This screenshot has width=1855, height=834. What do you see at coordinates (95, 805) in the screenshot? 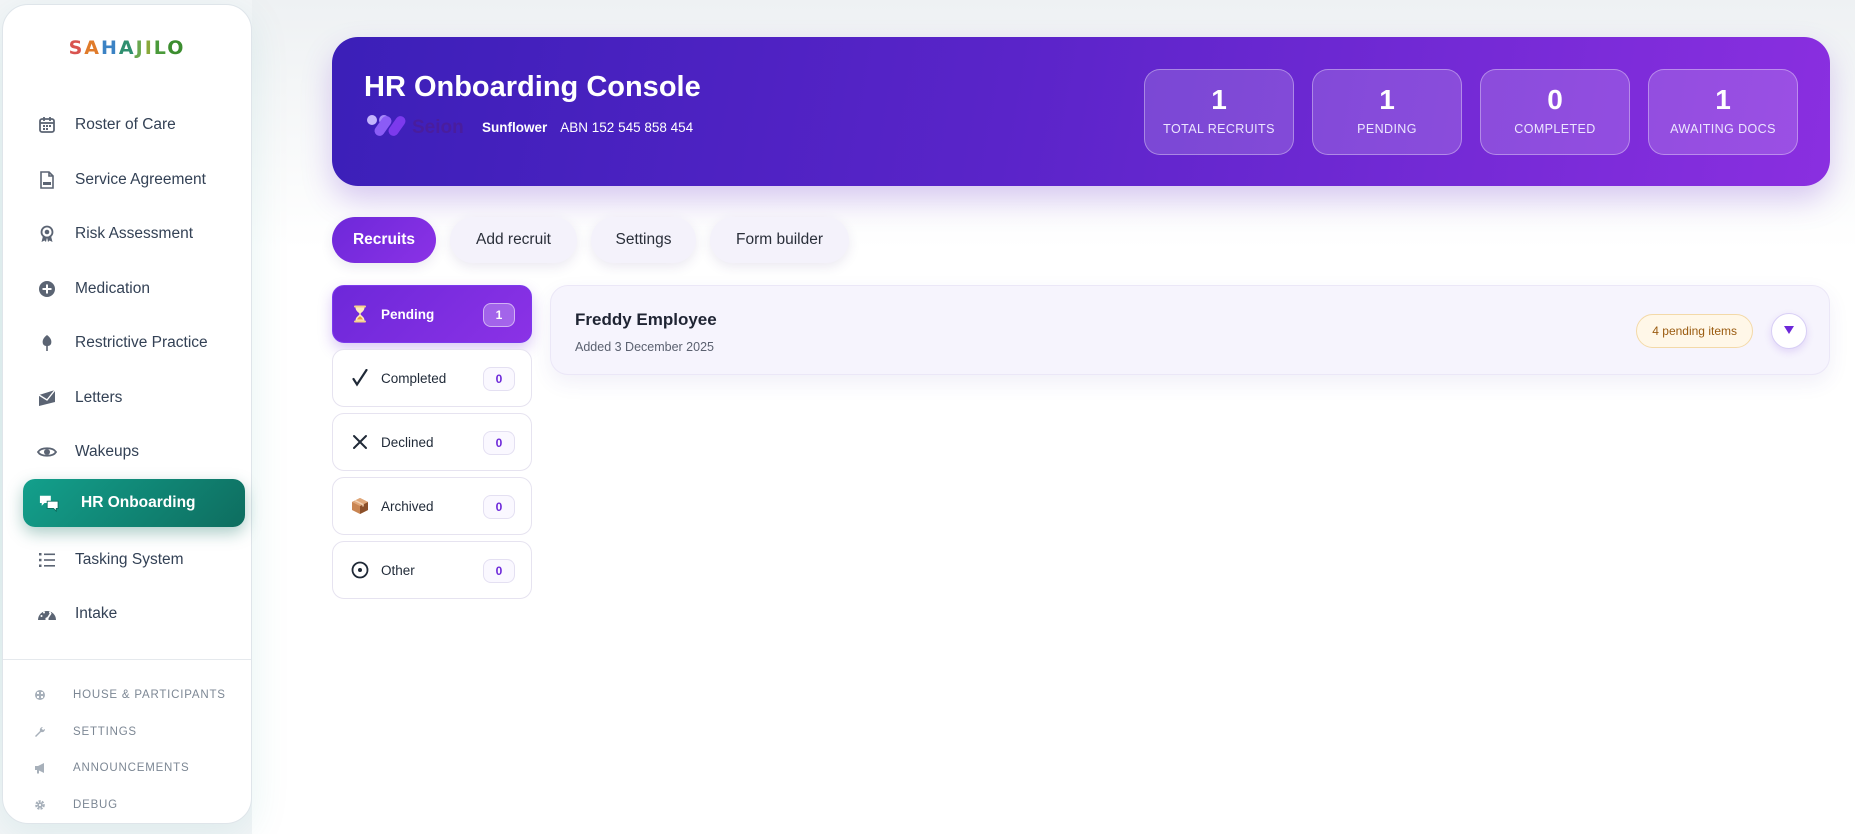
I see `sidebar-sub-label: DEBUG` at bounding box center [95, 805].